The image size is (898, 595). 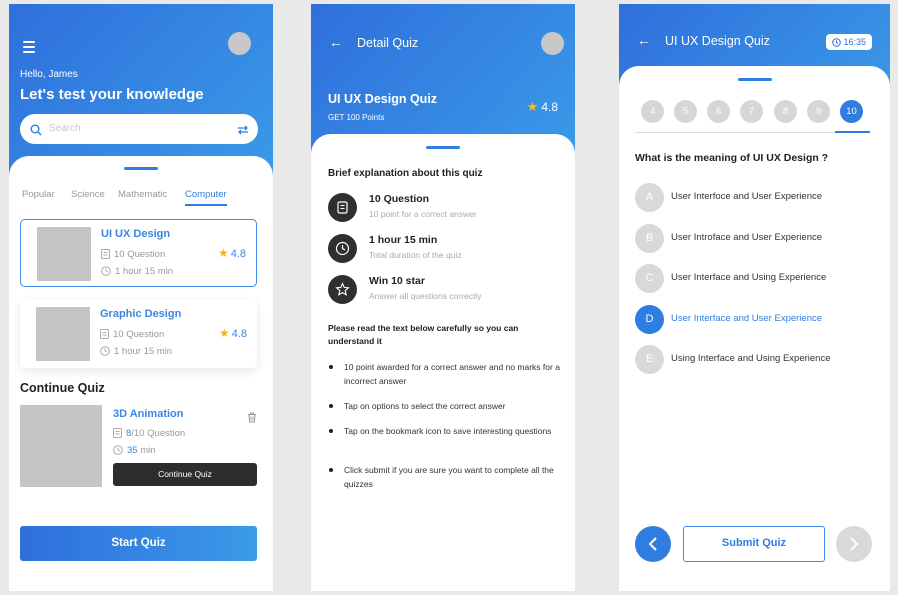 What do you see at coordinates (851, 111) in the screenshot?
I see `question-number-10: 10` at bounding box center [851, 111].